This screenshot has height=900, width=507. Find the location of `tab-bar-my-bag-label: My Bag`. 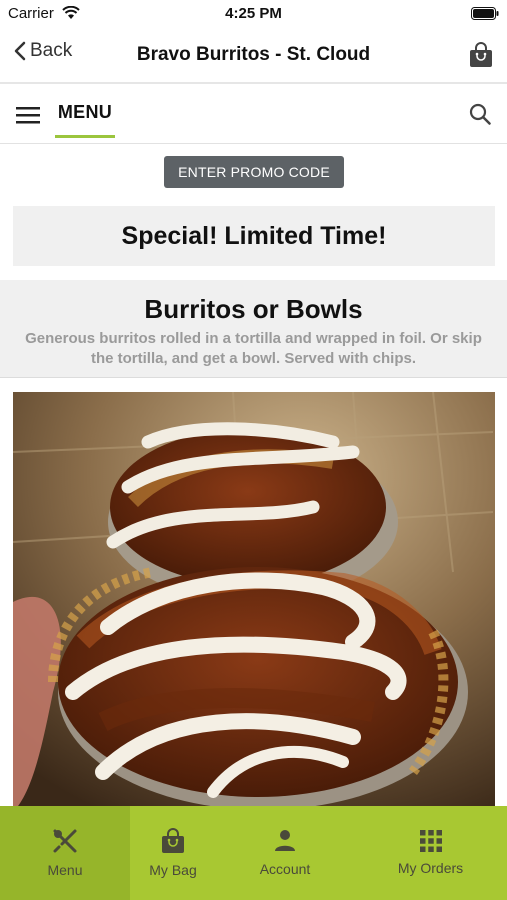

tab-bar-my-bag-label: My Bag is located at coordinates (173, 870).